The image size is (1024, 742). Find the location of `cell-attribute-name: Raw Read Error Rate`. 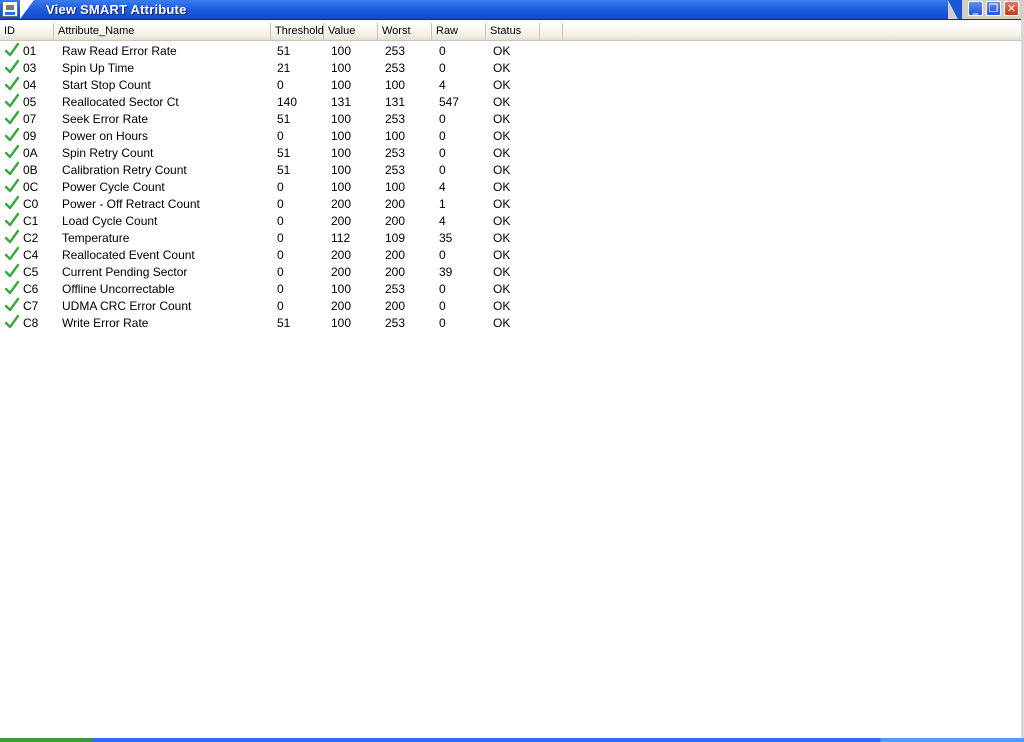

cell-attribute-name: Raw Read Error Rate is located at coordinates (119, 51).